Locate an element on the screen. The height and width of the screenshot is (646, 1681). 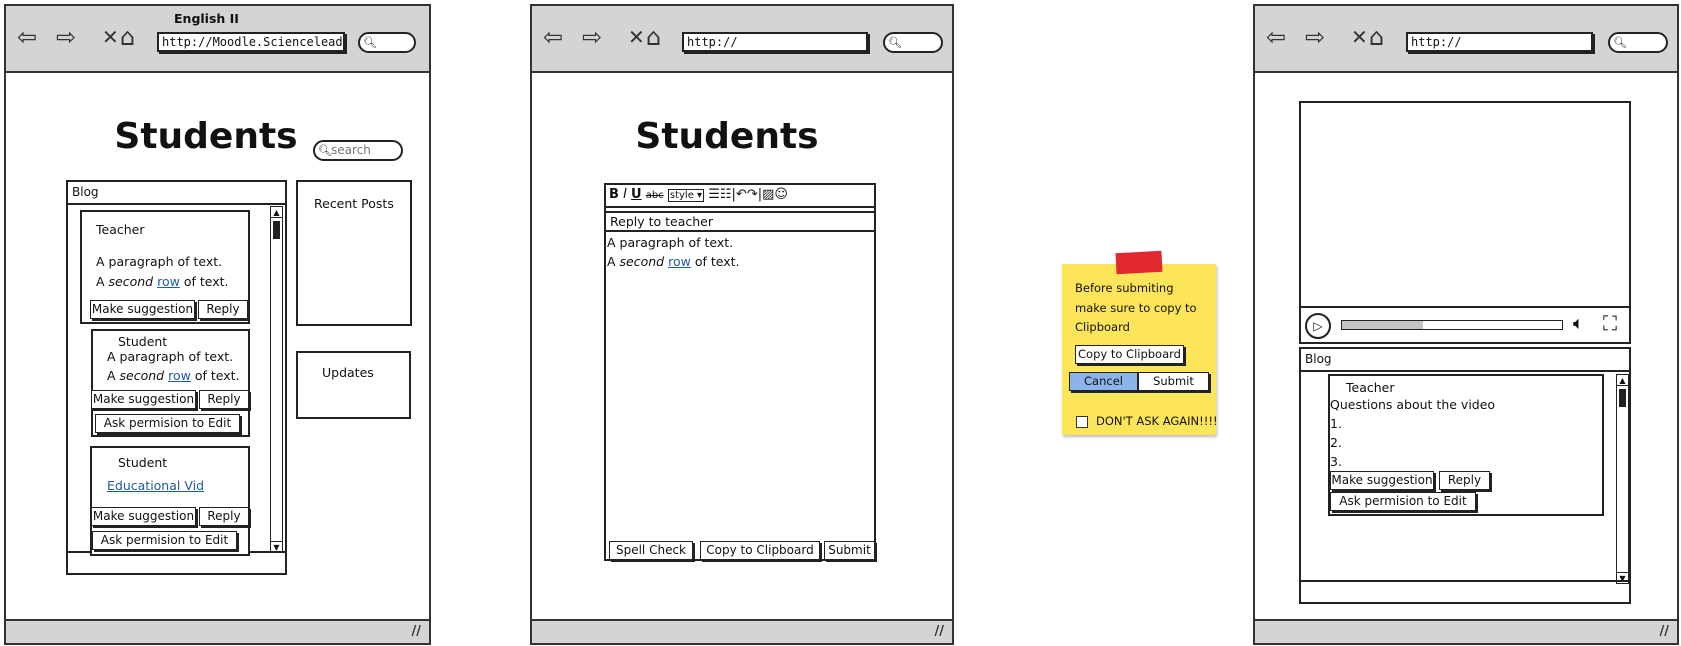
url-input: http://Moodle.Scienceleadership is located at coordinates (251, 42).